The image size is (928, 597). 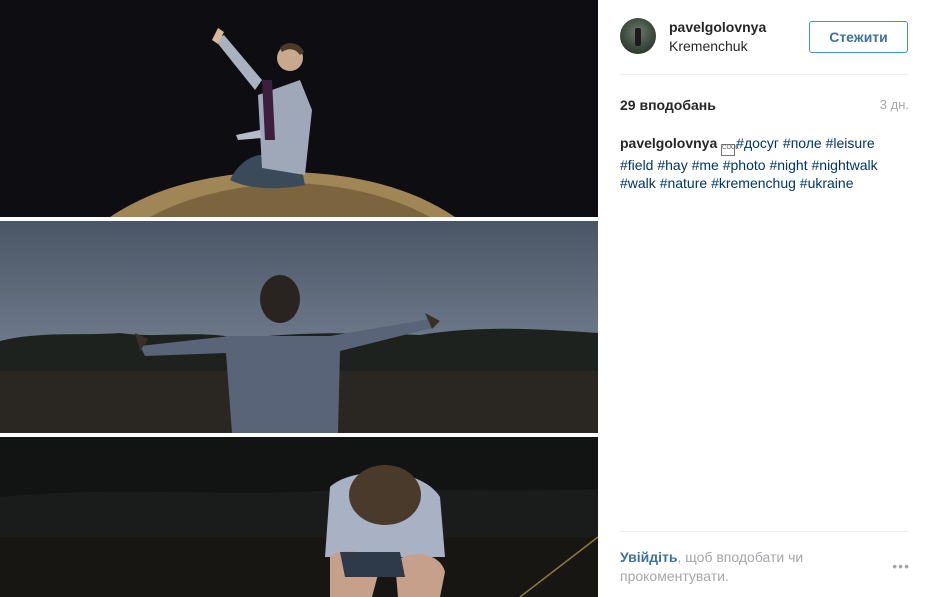 I want to click on hashtag-link: #hay, so click(x=672, y=165).